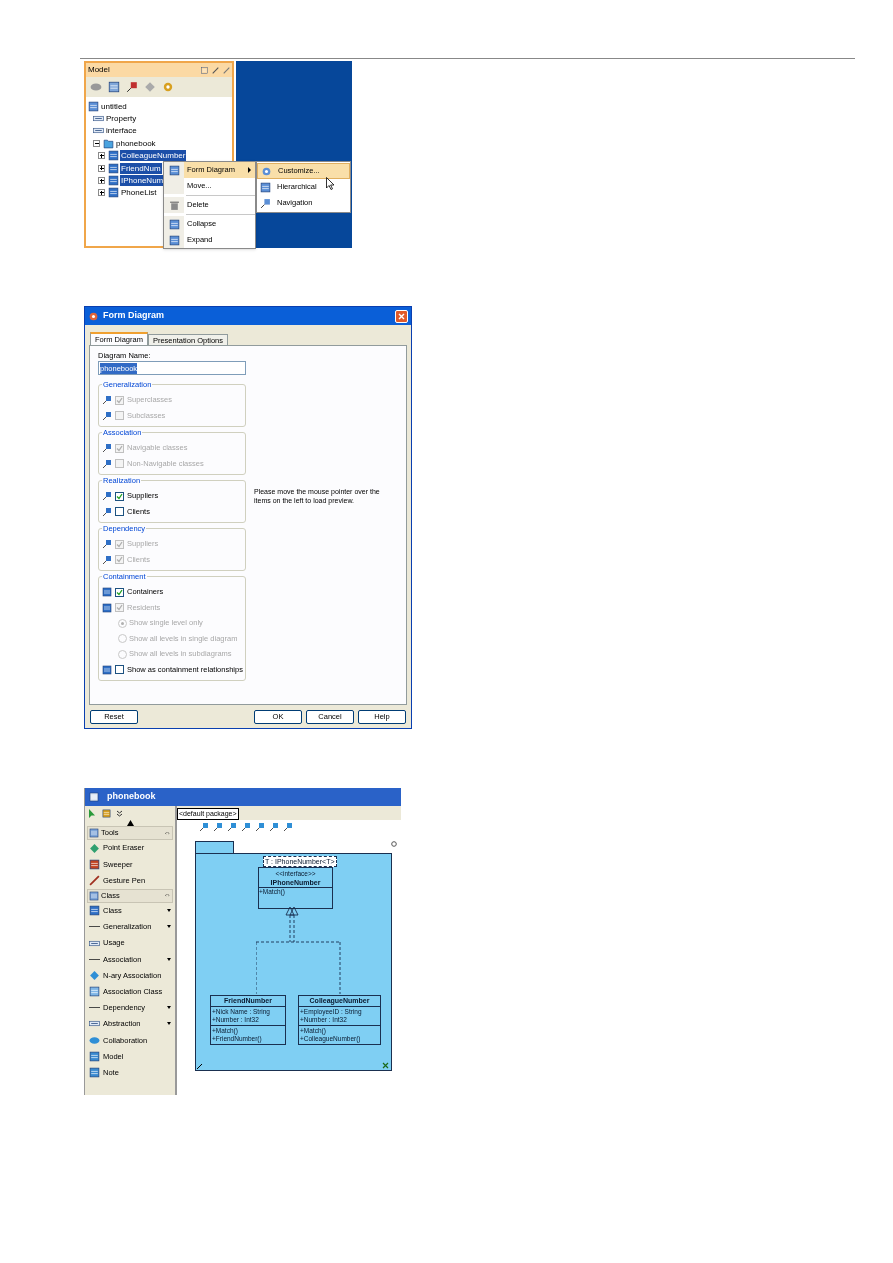 The height and width of the screenshot is (1263, 893). What do you see at coordinates (266, 171) in the screenshot?
I see `gear-icon` at bounding box center [266, 171].